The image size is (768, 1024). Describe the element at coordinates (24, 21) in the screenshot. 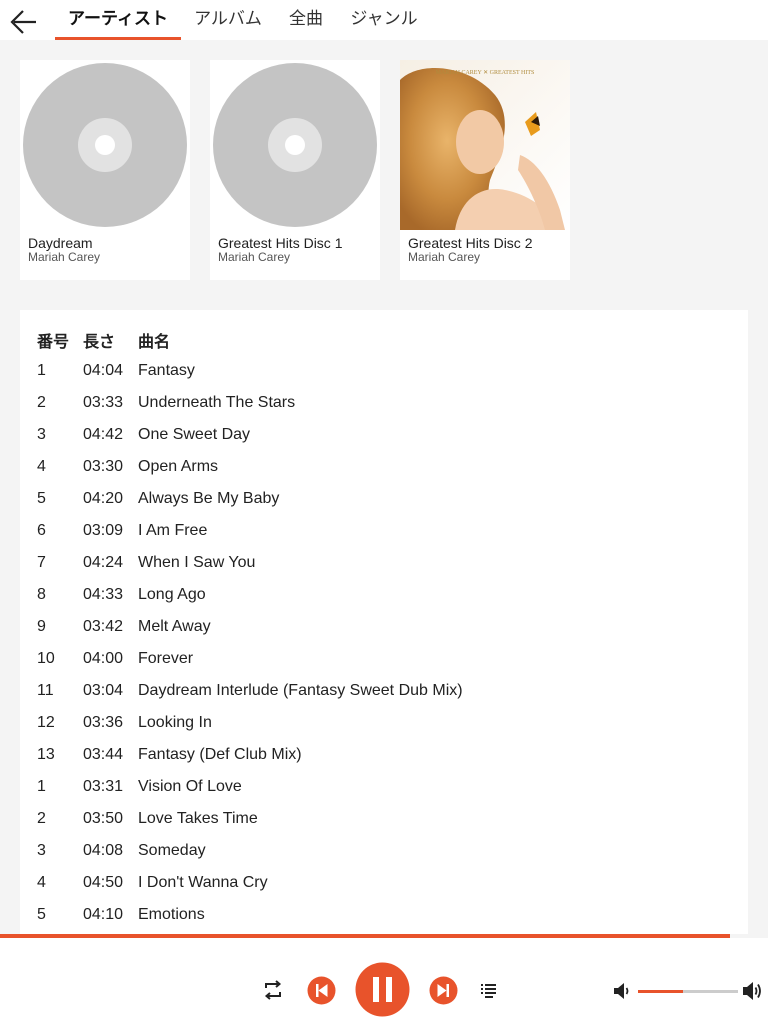

I see `back-arrow-icon` at that location.